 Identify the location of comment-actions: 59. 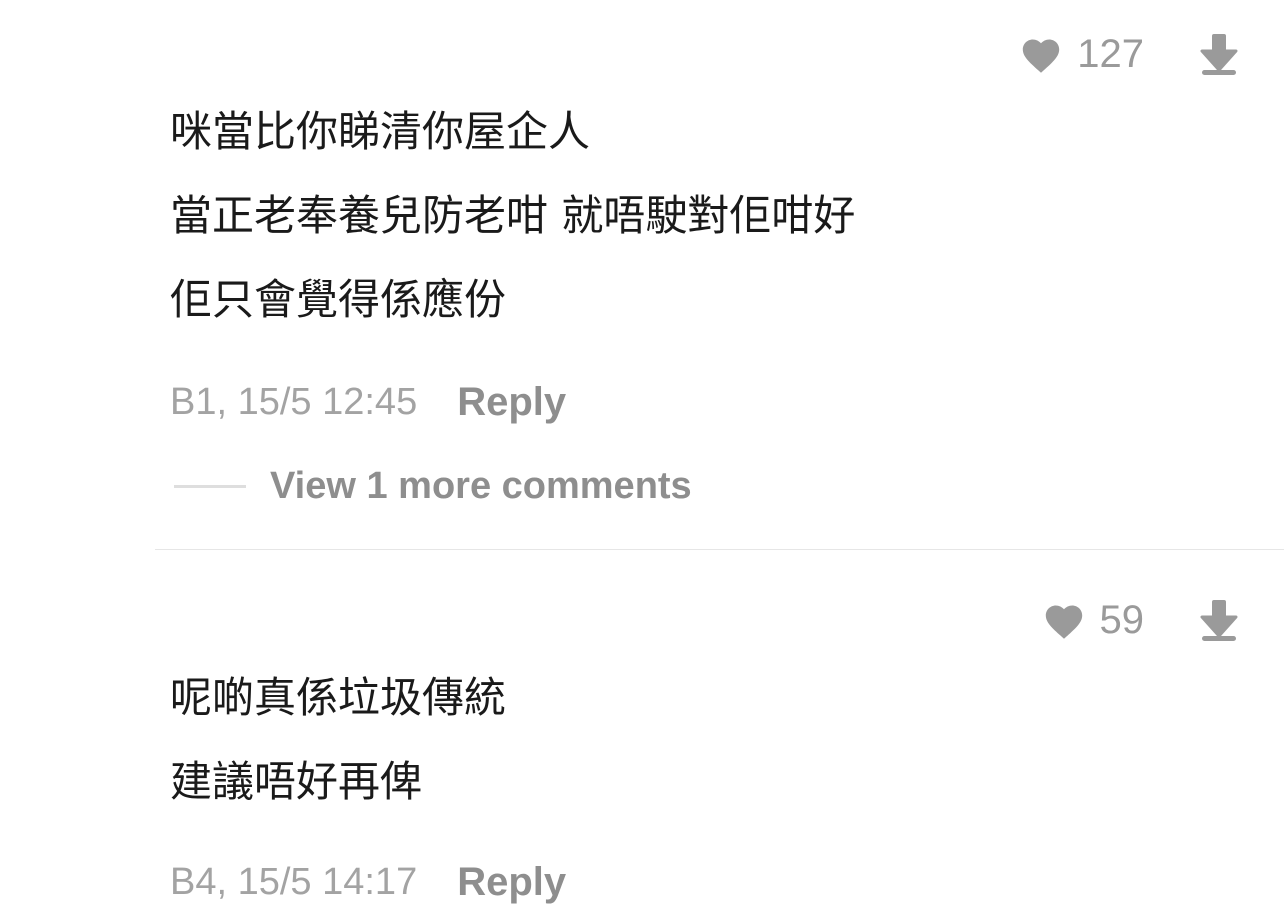
(1163, 620).